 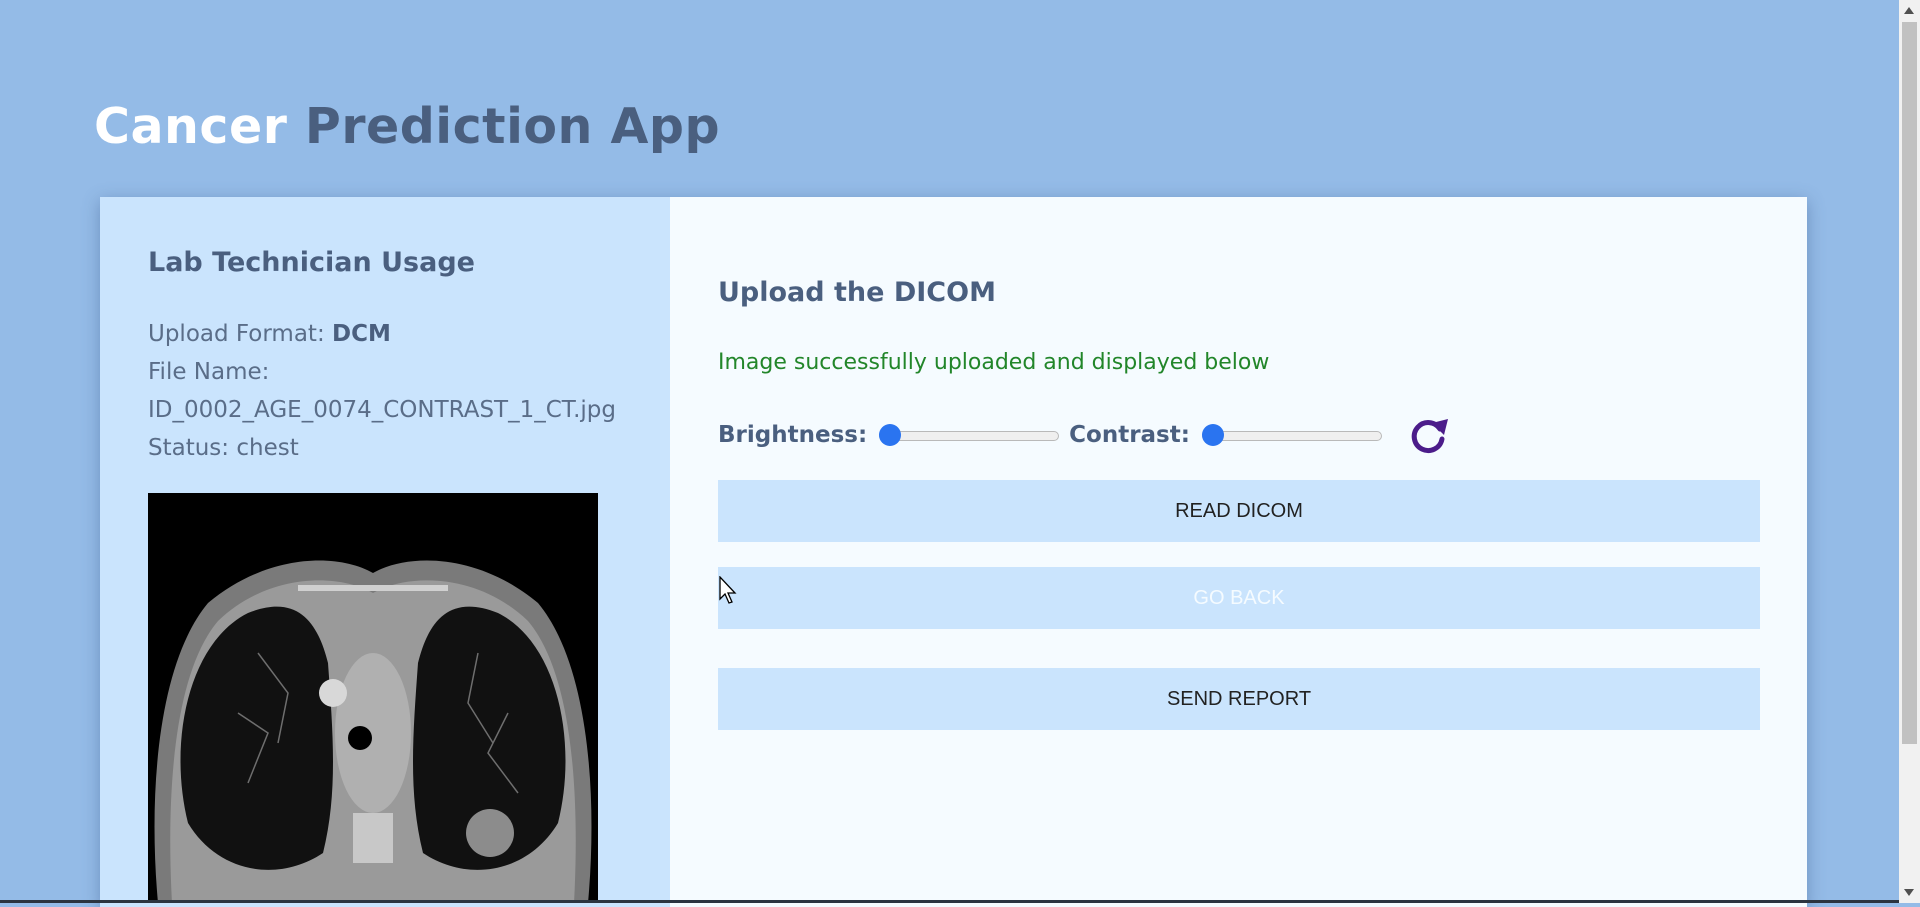 What do you see at coordinates (1909, 383) in the screenshot?
I see `scrollbar-thumb` at bounding box center [1909, 383].